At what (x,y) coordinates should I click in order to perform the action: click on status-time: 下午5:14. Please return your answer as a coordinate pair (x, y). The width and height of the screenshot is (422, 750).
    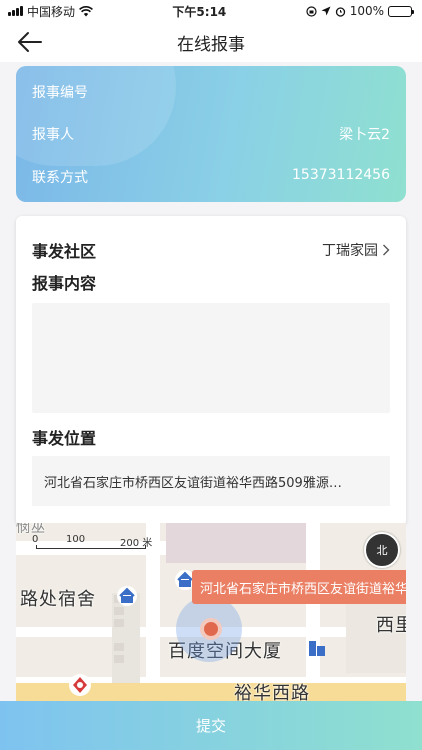
    Looking at the image, I should click on (199, 11).